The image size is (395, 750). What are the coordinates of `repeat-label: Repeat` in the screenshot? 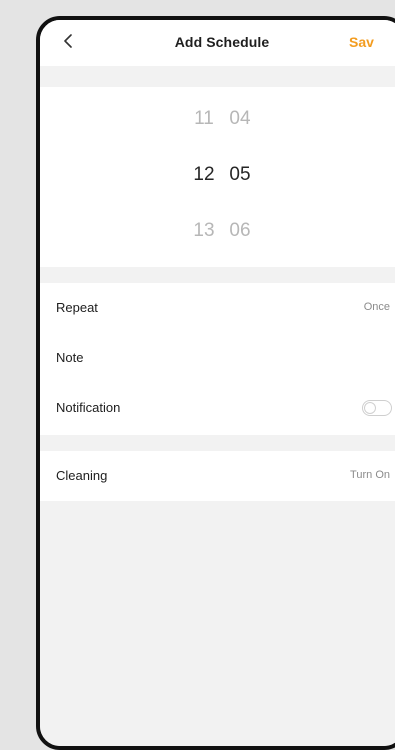 It's located at (77, 307).